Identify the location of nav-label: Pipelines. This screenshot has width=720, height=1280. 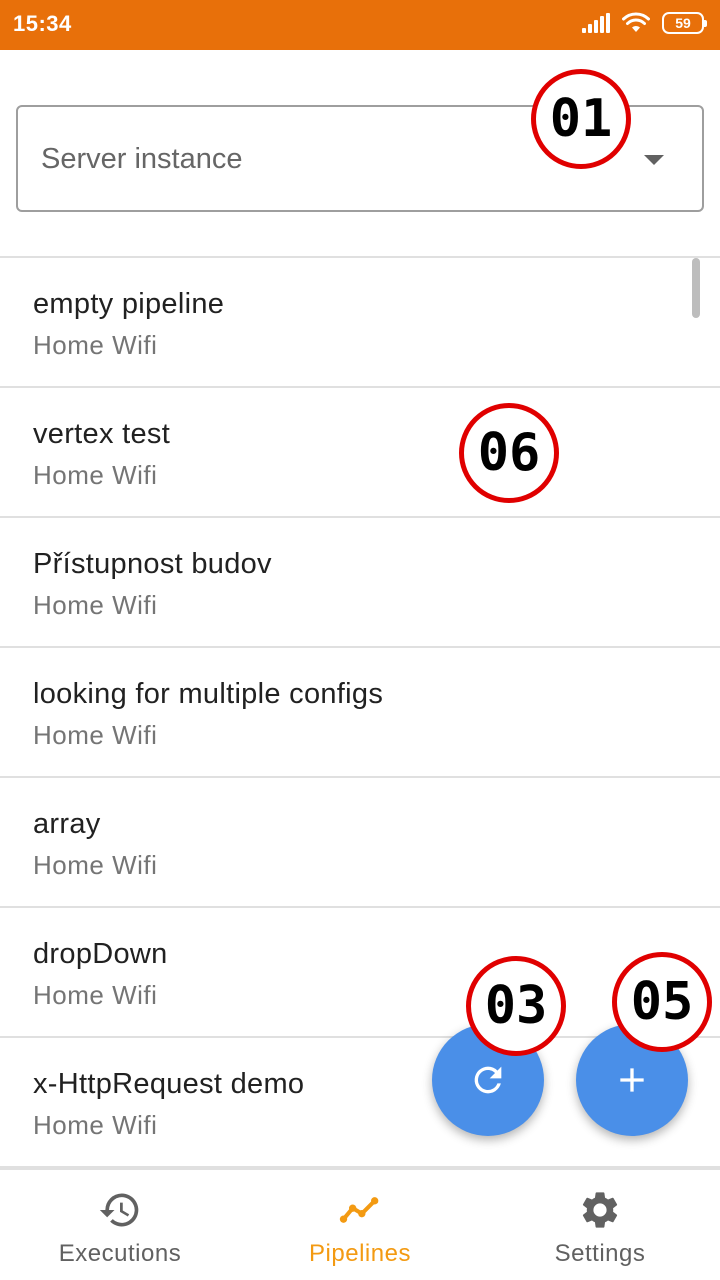
(360, 1253).